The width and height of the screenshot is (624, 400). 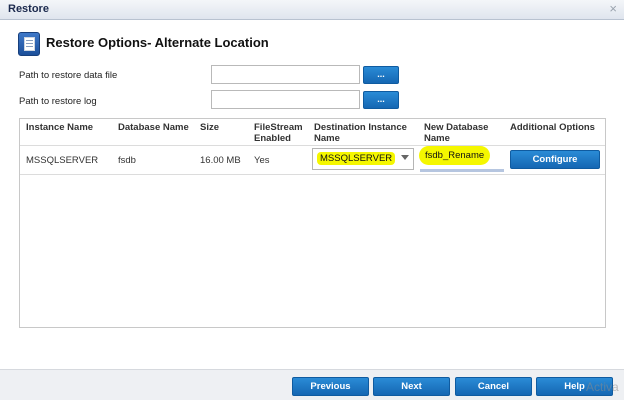 I want to click on input-underline, so click(x=462, y=170).